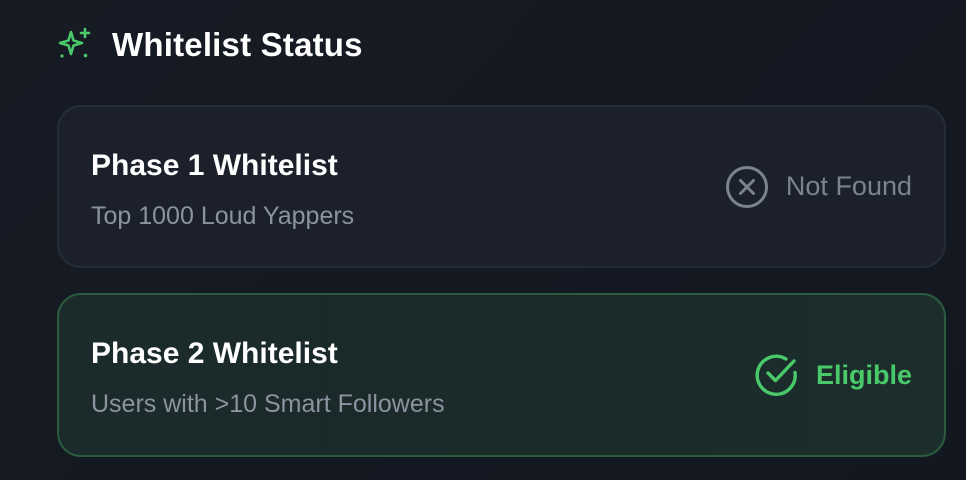 The height and width of the screenshot is (480, 966). Describe the element at coordinates (223, 216) in the screenshot. I see `phase-1-description: Top 1000 Loud Yappers` at that location.